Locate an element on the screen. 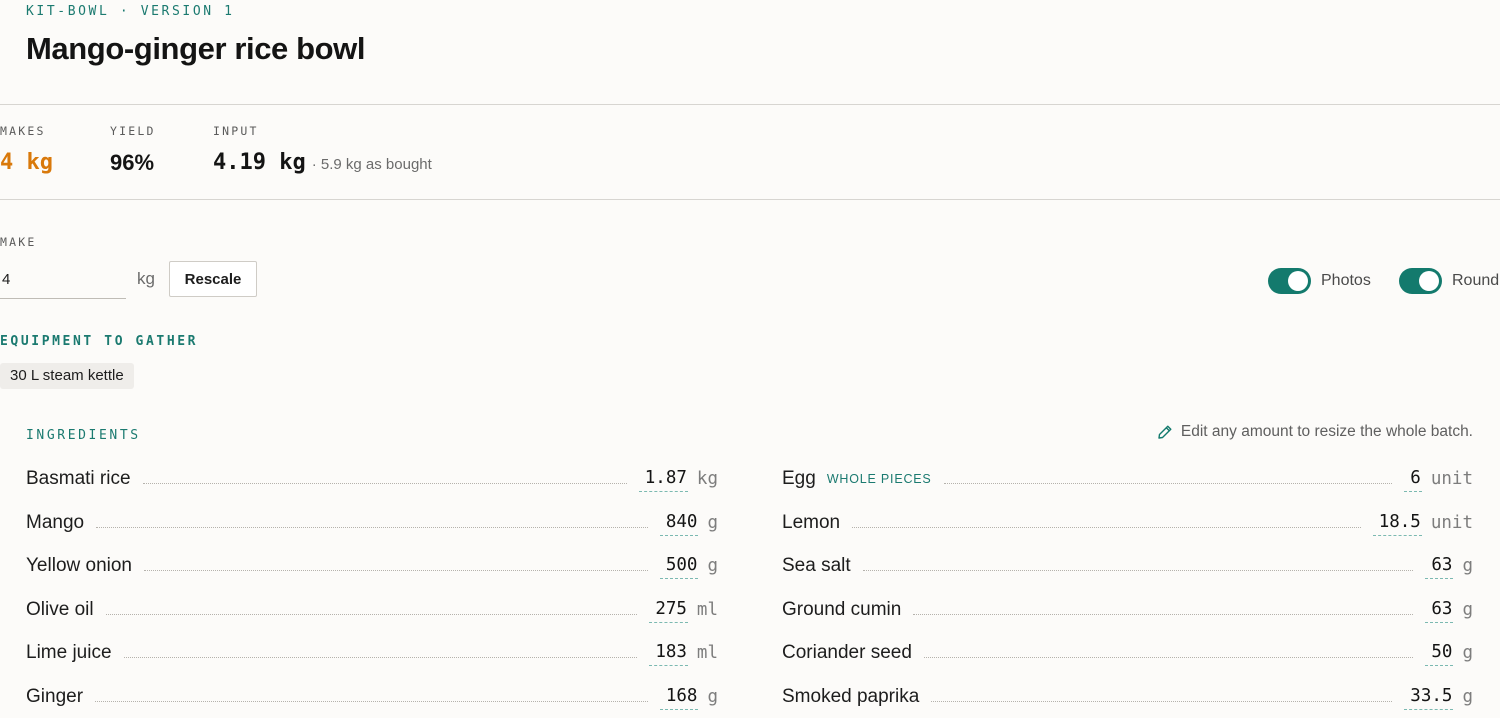 This screenshot has width=1500, height=718. ingredient-amount-input: 500 is located at coordinates (679, 566).